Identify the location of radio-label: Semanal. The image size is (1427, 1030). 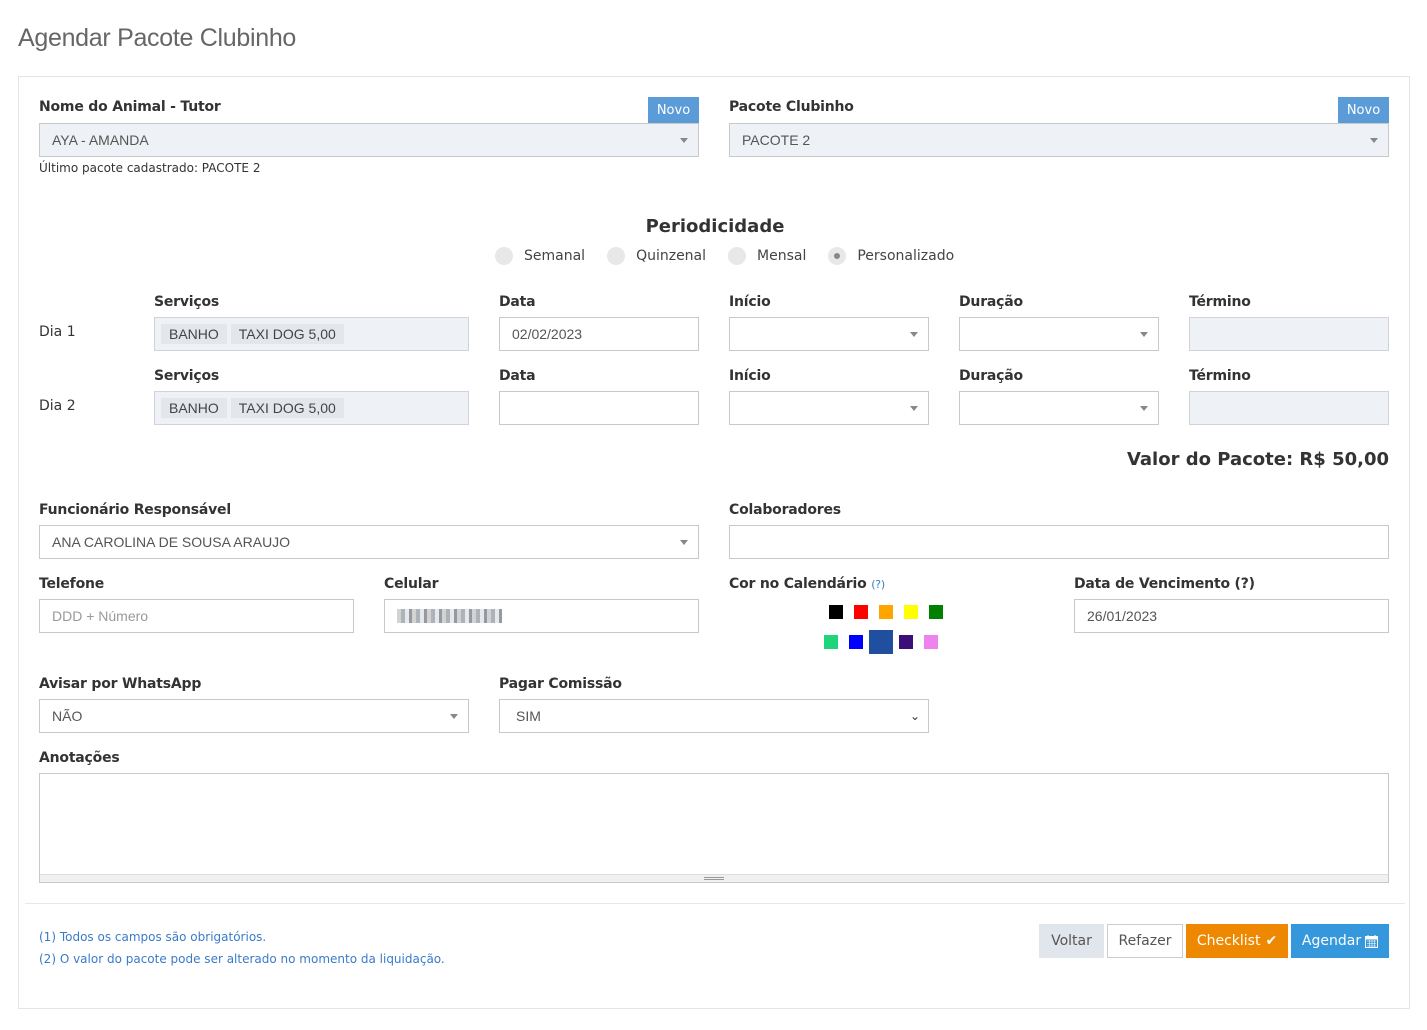
(555, 256).